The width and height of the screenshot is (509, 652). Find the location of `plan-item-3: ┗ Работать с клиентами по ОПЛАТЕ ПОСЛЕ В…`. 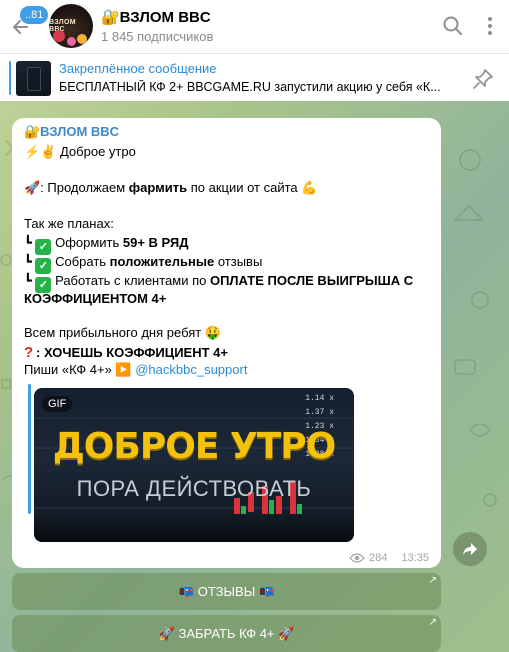

plan-item-3: ┗ Работать с клиентами по ОПЛАТЕ ПОСЛЕ В… is located at coordinates (218, 283).